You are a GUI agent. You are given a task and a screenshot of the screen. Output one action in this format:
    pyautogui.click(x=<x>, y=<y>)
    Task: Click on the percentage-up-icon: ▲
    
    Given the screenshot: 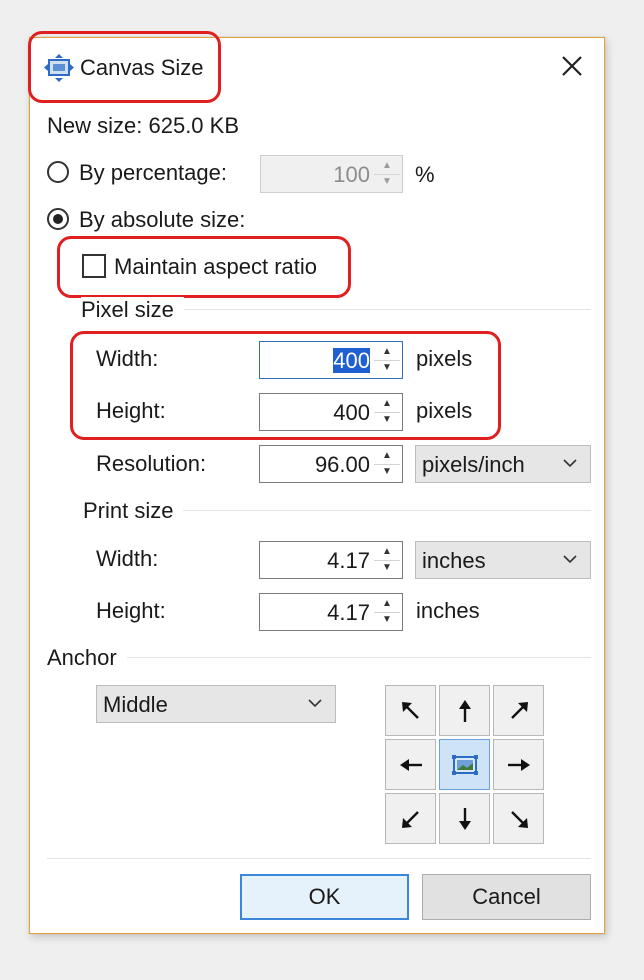 What is the action you would take?
    pyautogui.click(x=387, y=166)
    